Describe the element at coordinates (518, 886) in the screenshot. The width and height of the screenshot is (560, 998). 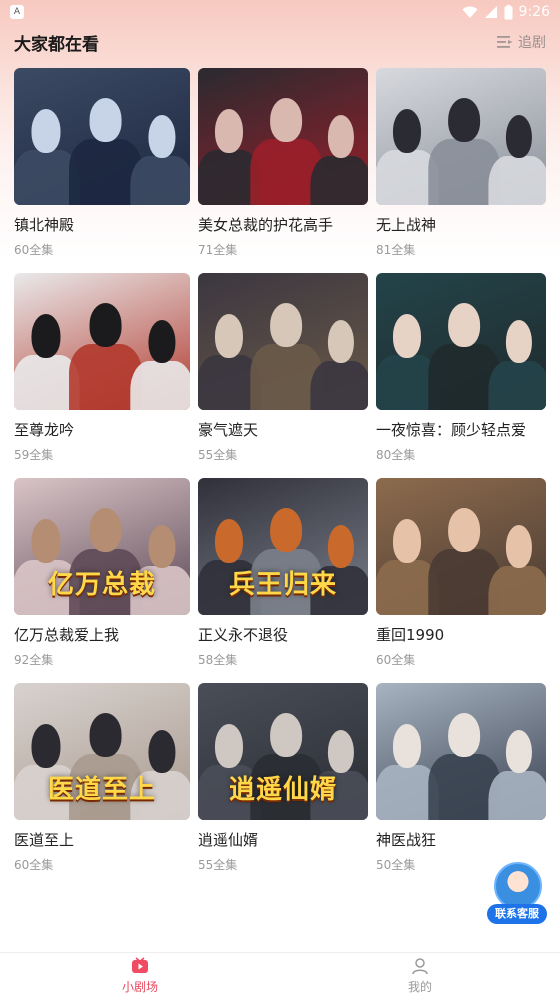
I see `customer-service-avatar` at that location.